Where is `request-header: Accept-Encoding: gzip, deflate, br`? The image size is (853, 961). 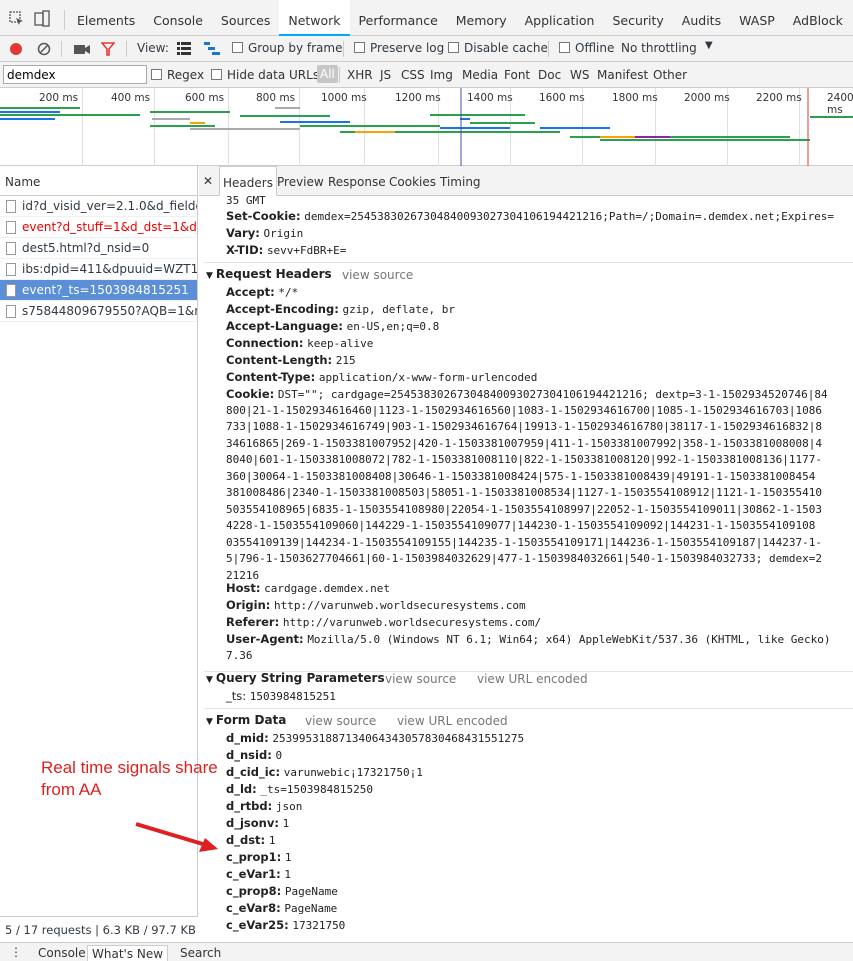 request-header: Accept-Encoding: gzip, deflate, br is located at coordinates (340, 309).